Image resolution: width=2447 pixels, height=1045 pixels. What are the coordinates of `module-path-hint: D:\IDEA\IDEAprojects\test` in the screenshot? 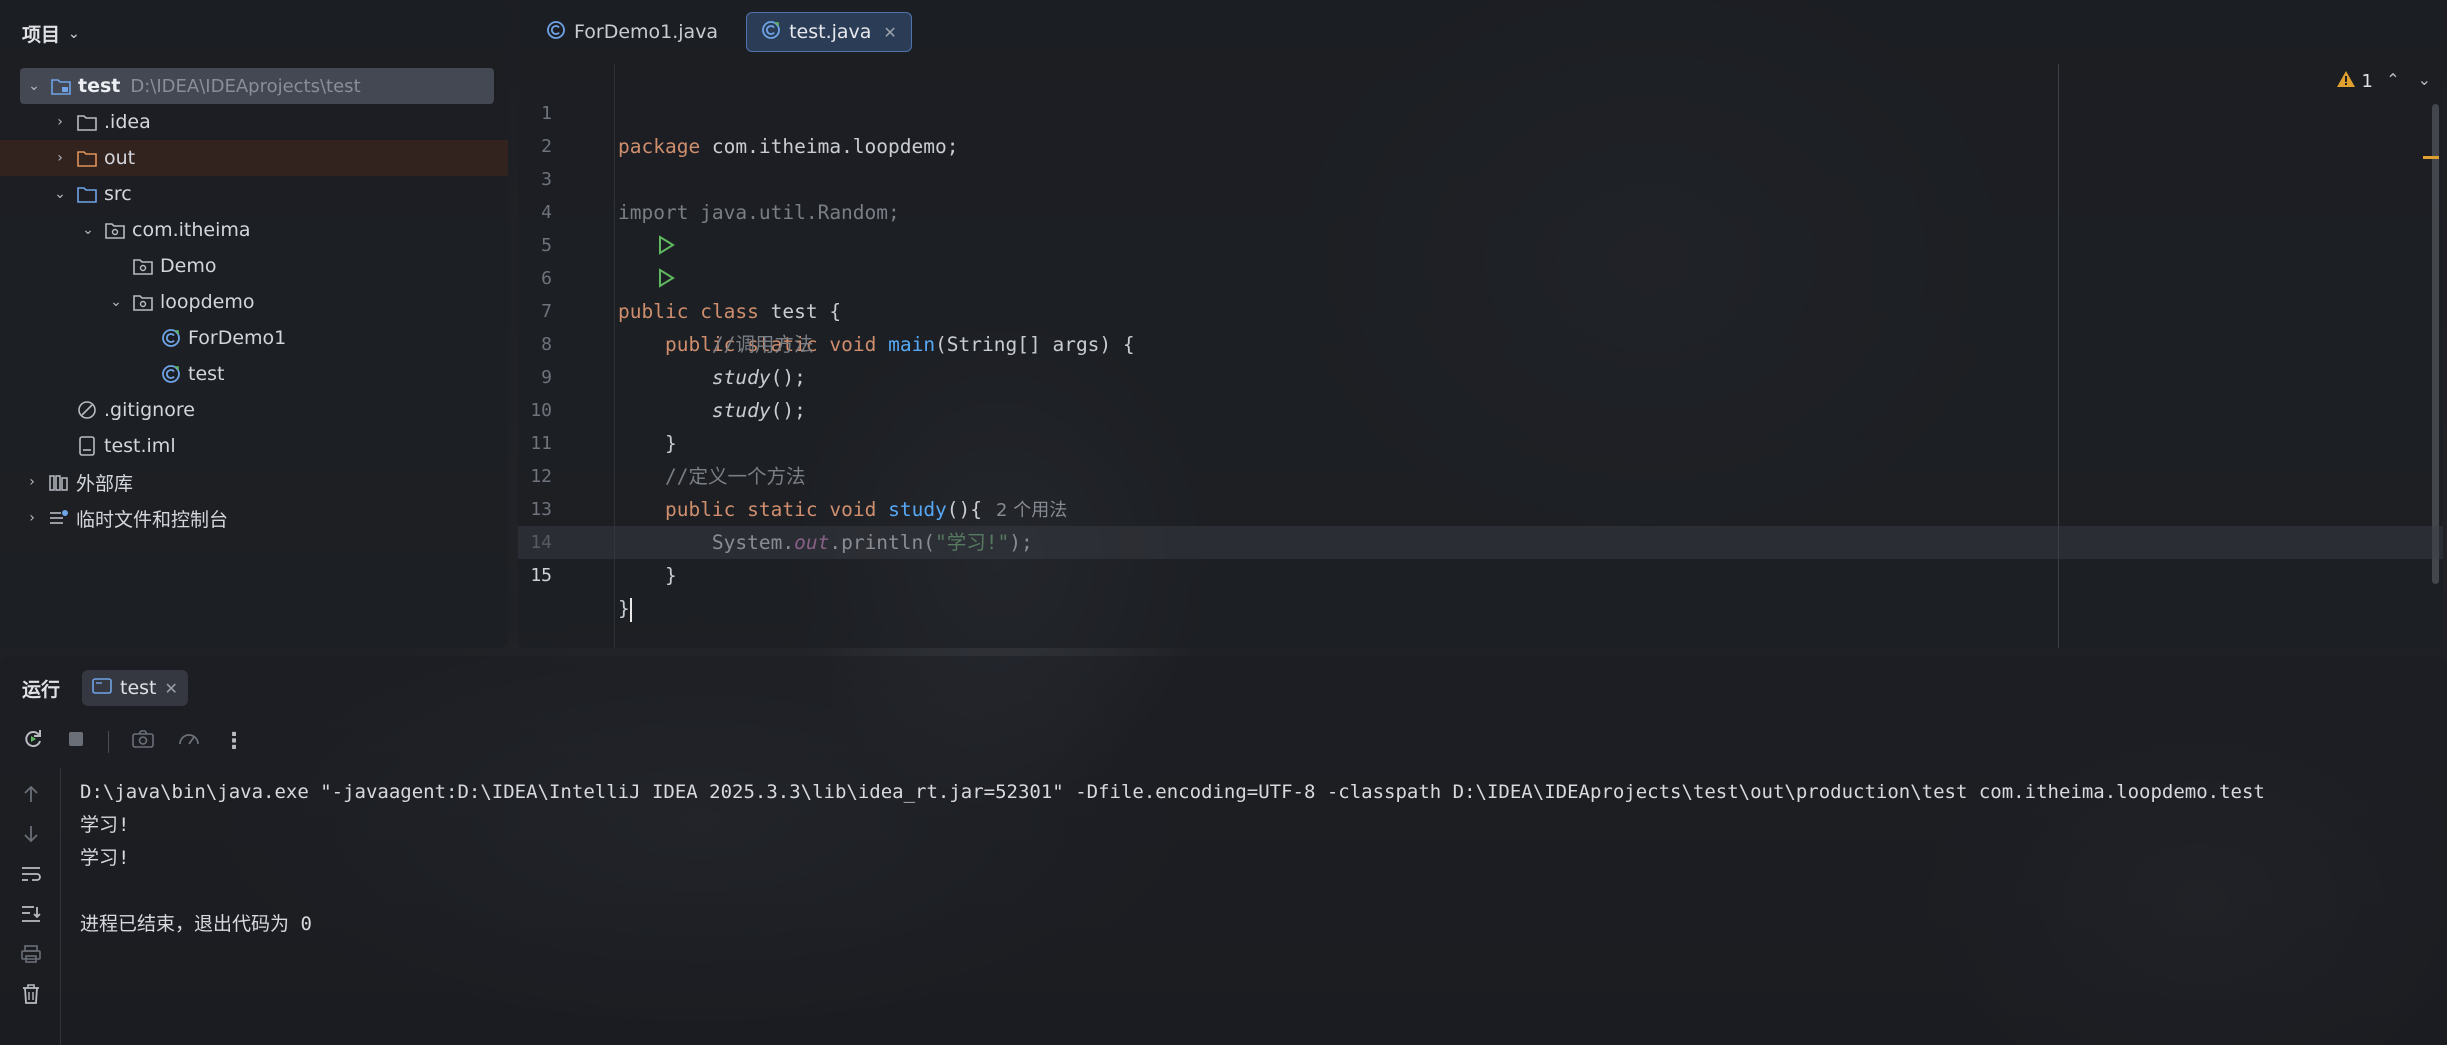 It's located at (245, 86).